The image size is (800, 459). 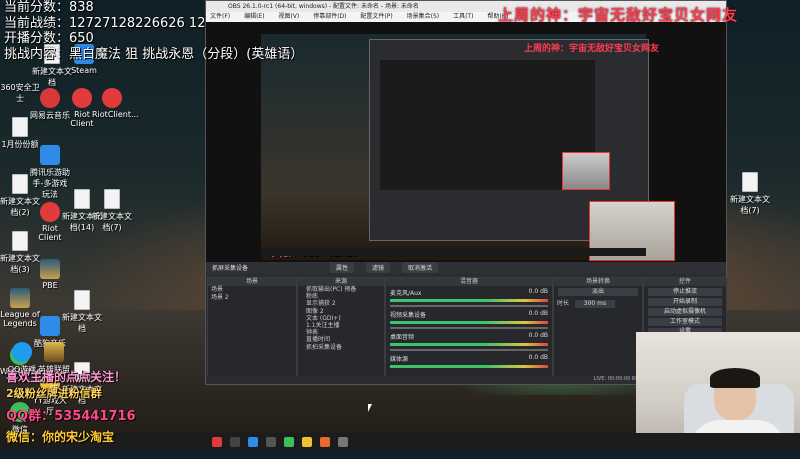 I want to click on deactivate-button: 取消激活, so click(x=420, y=267).